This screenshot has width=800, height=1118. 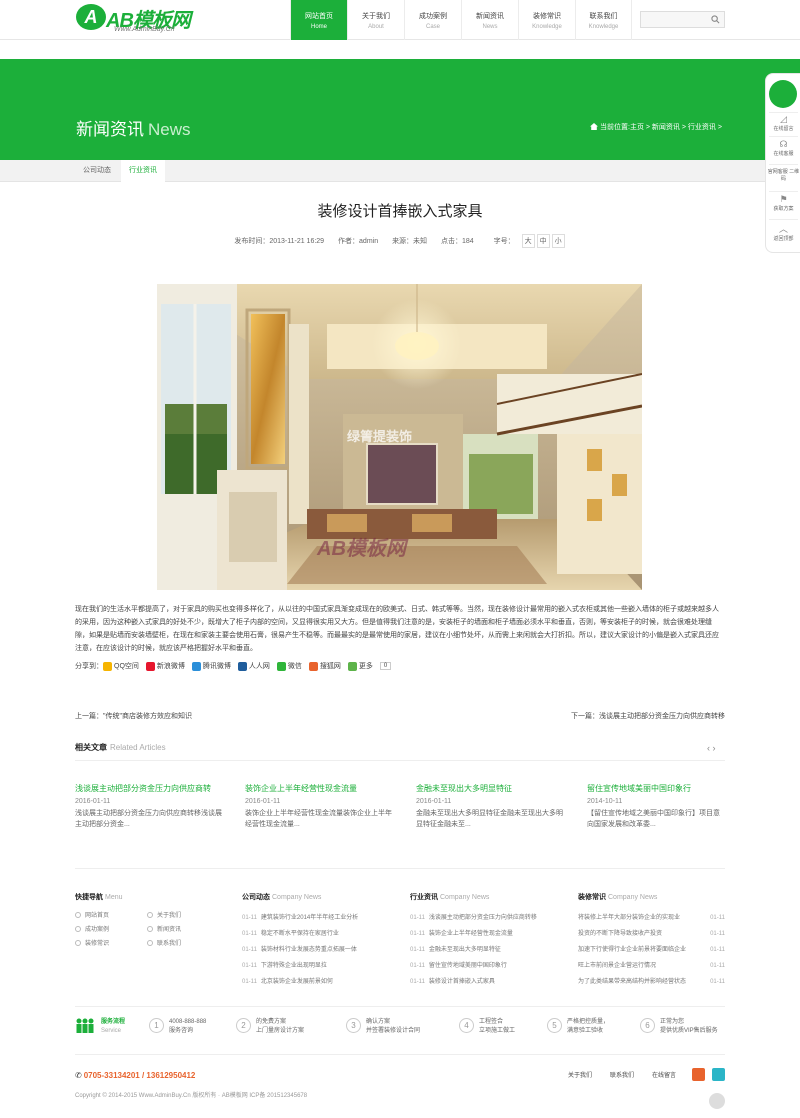 I want to click on related-title: 相关文章, so click(x=91, y=747).